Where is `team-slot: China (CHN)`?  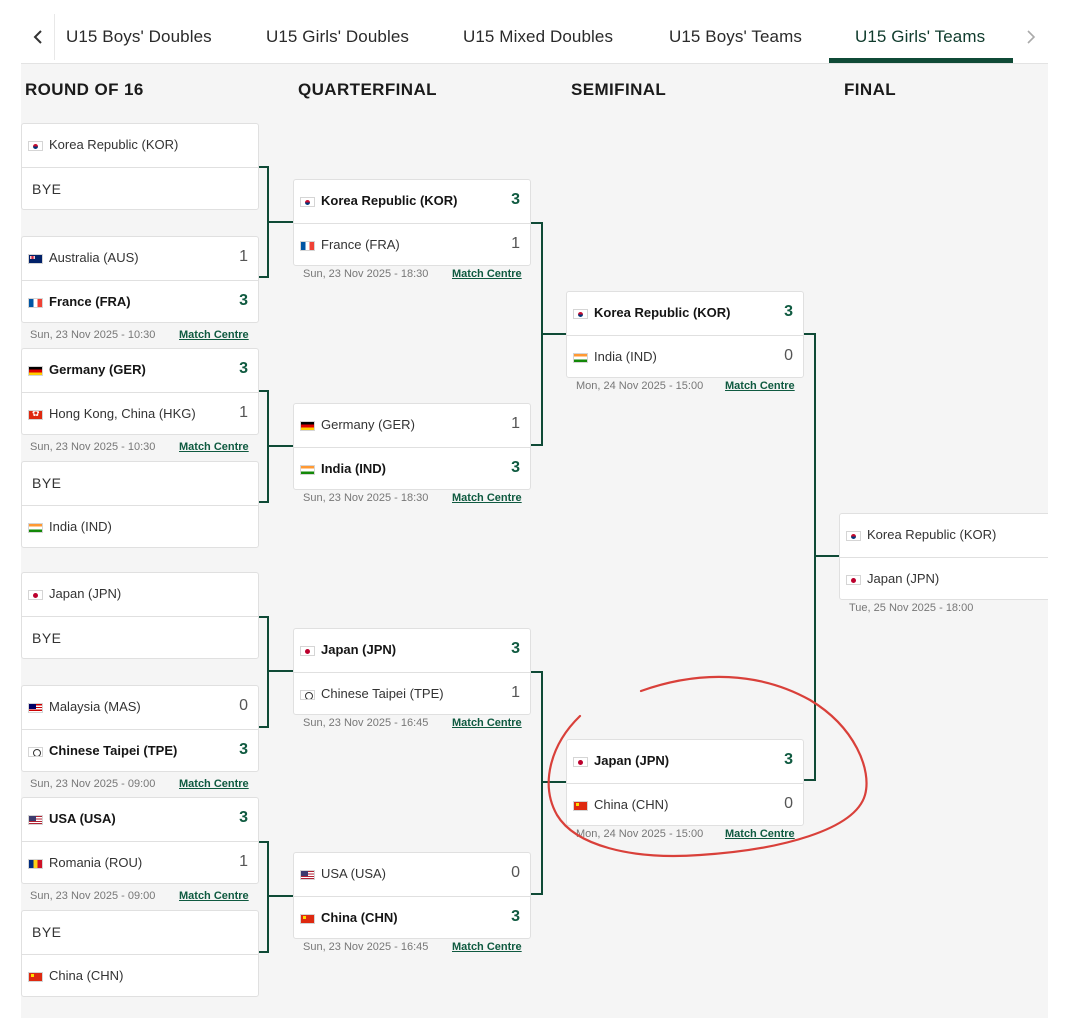 team-slot: China (CHN) is located at coordinates (140, 975).